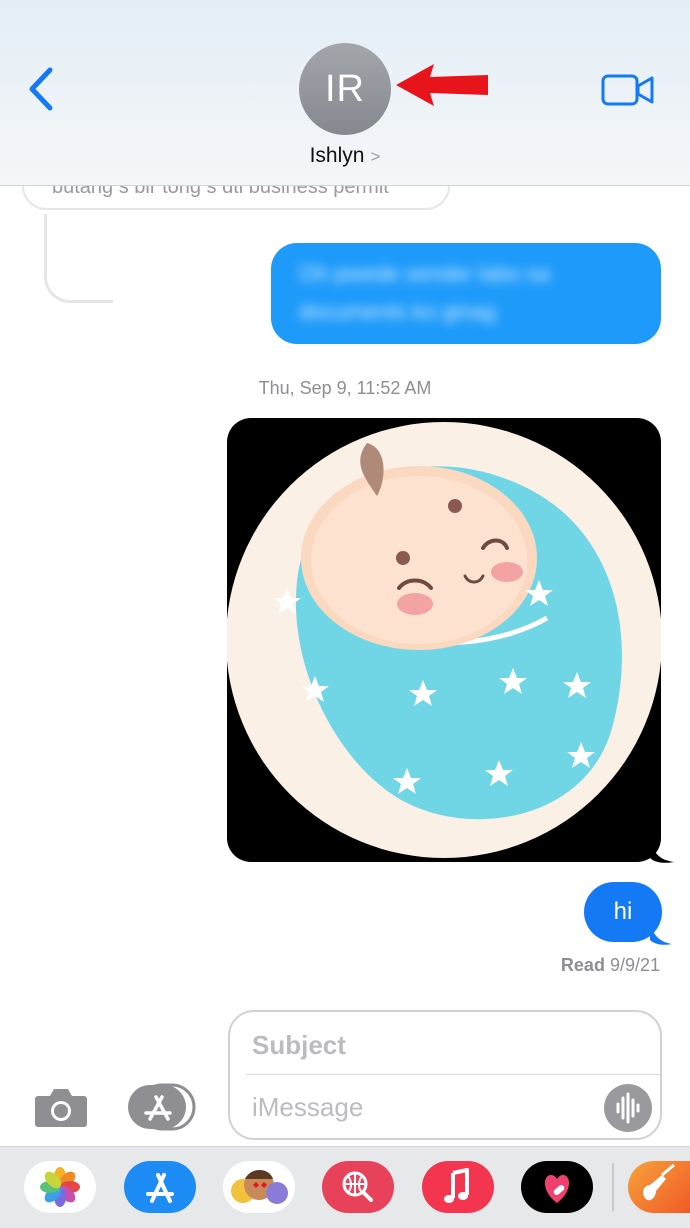 Image resolution: width=690 pixels, height=1228 pixels. I want to click on photos-icon, so click(60, 1187).